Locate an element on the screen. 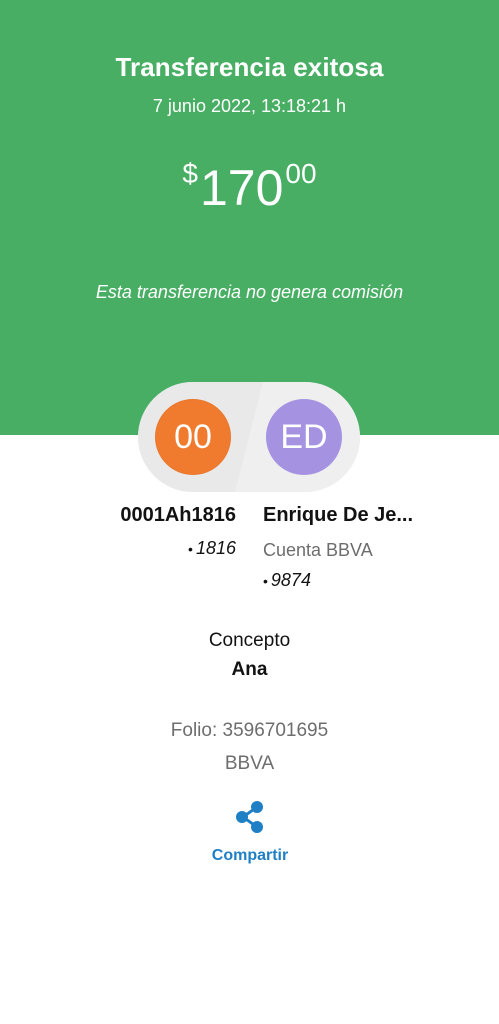  participants-pill: 00 ED is located at coordinates (249, 437).